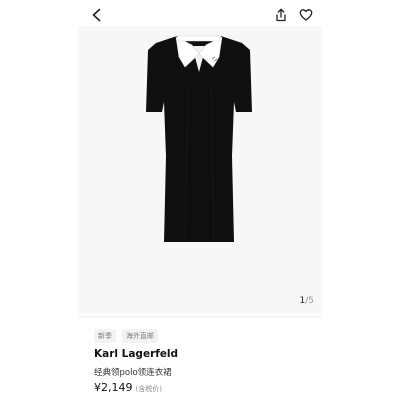 This screenshot has width=400, height=400. Describe the element at coordinates (199, 138) in the screenshot. I see `product-image` at that location.